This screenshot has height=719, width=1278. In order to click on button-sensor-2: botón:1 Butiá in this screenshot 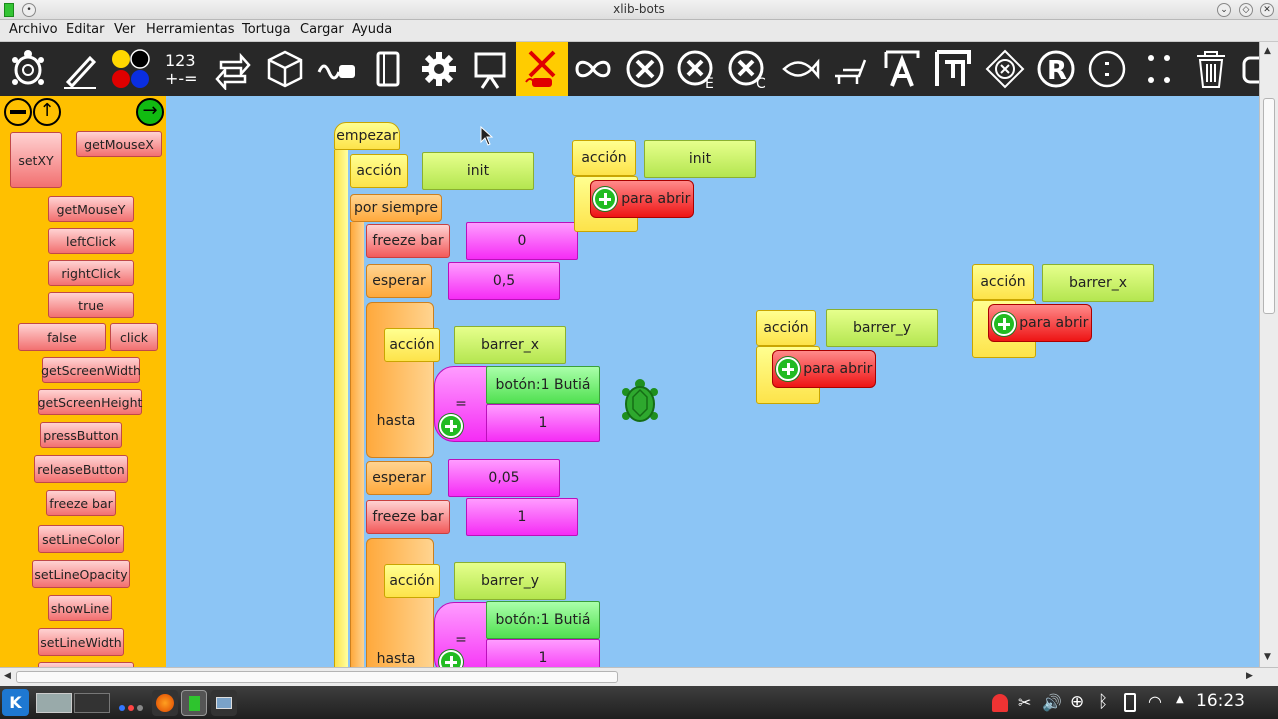, I will do `click(543, 620)`.